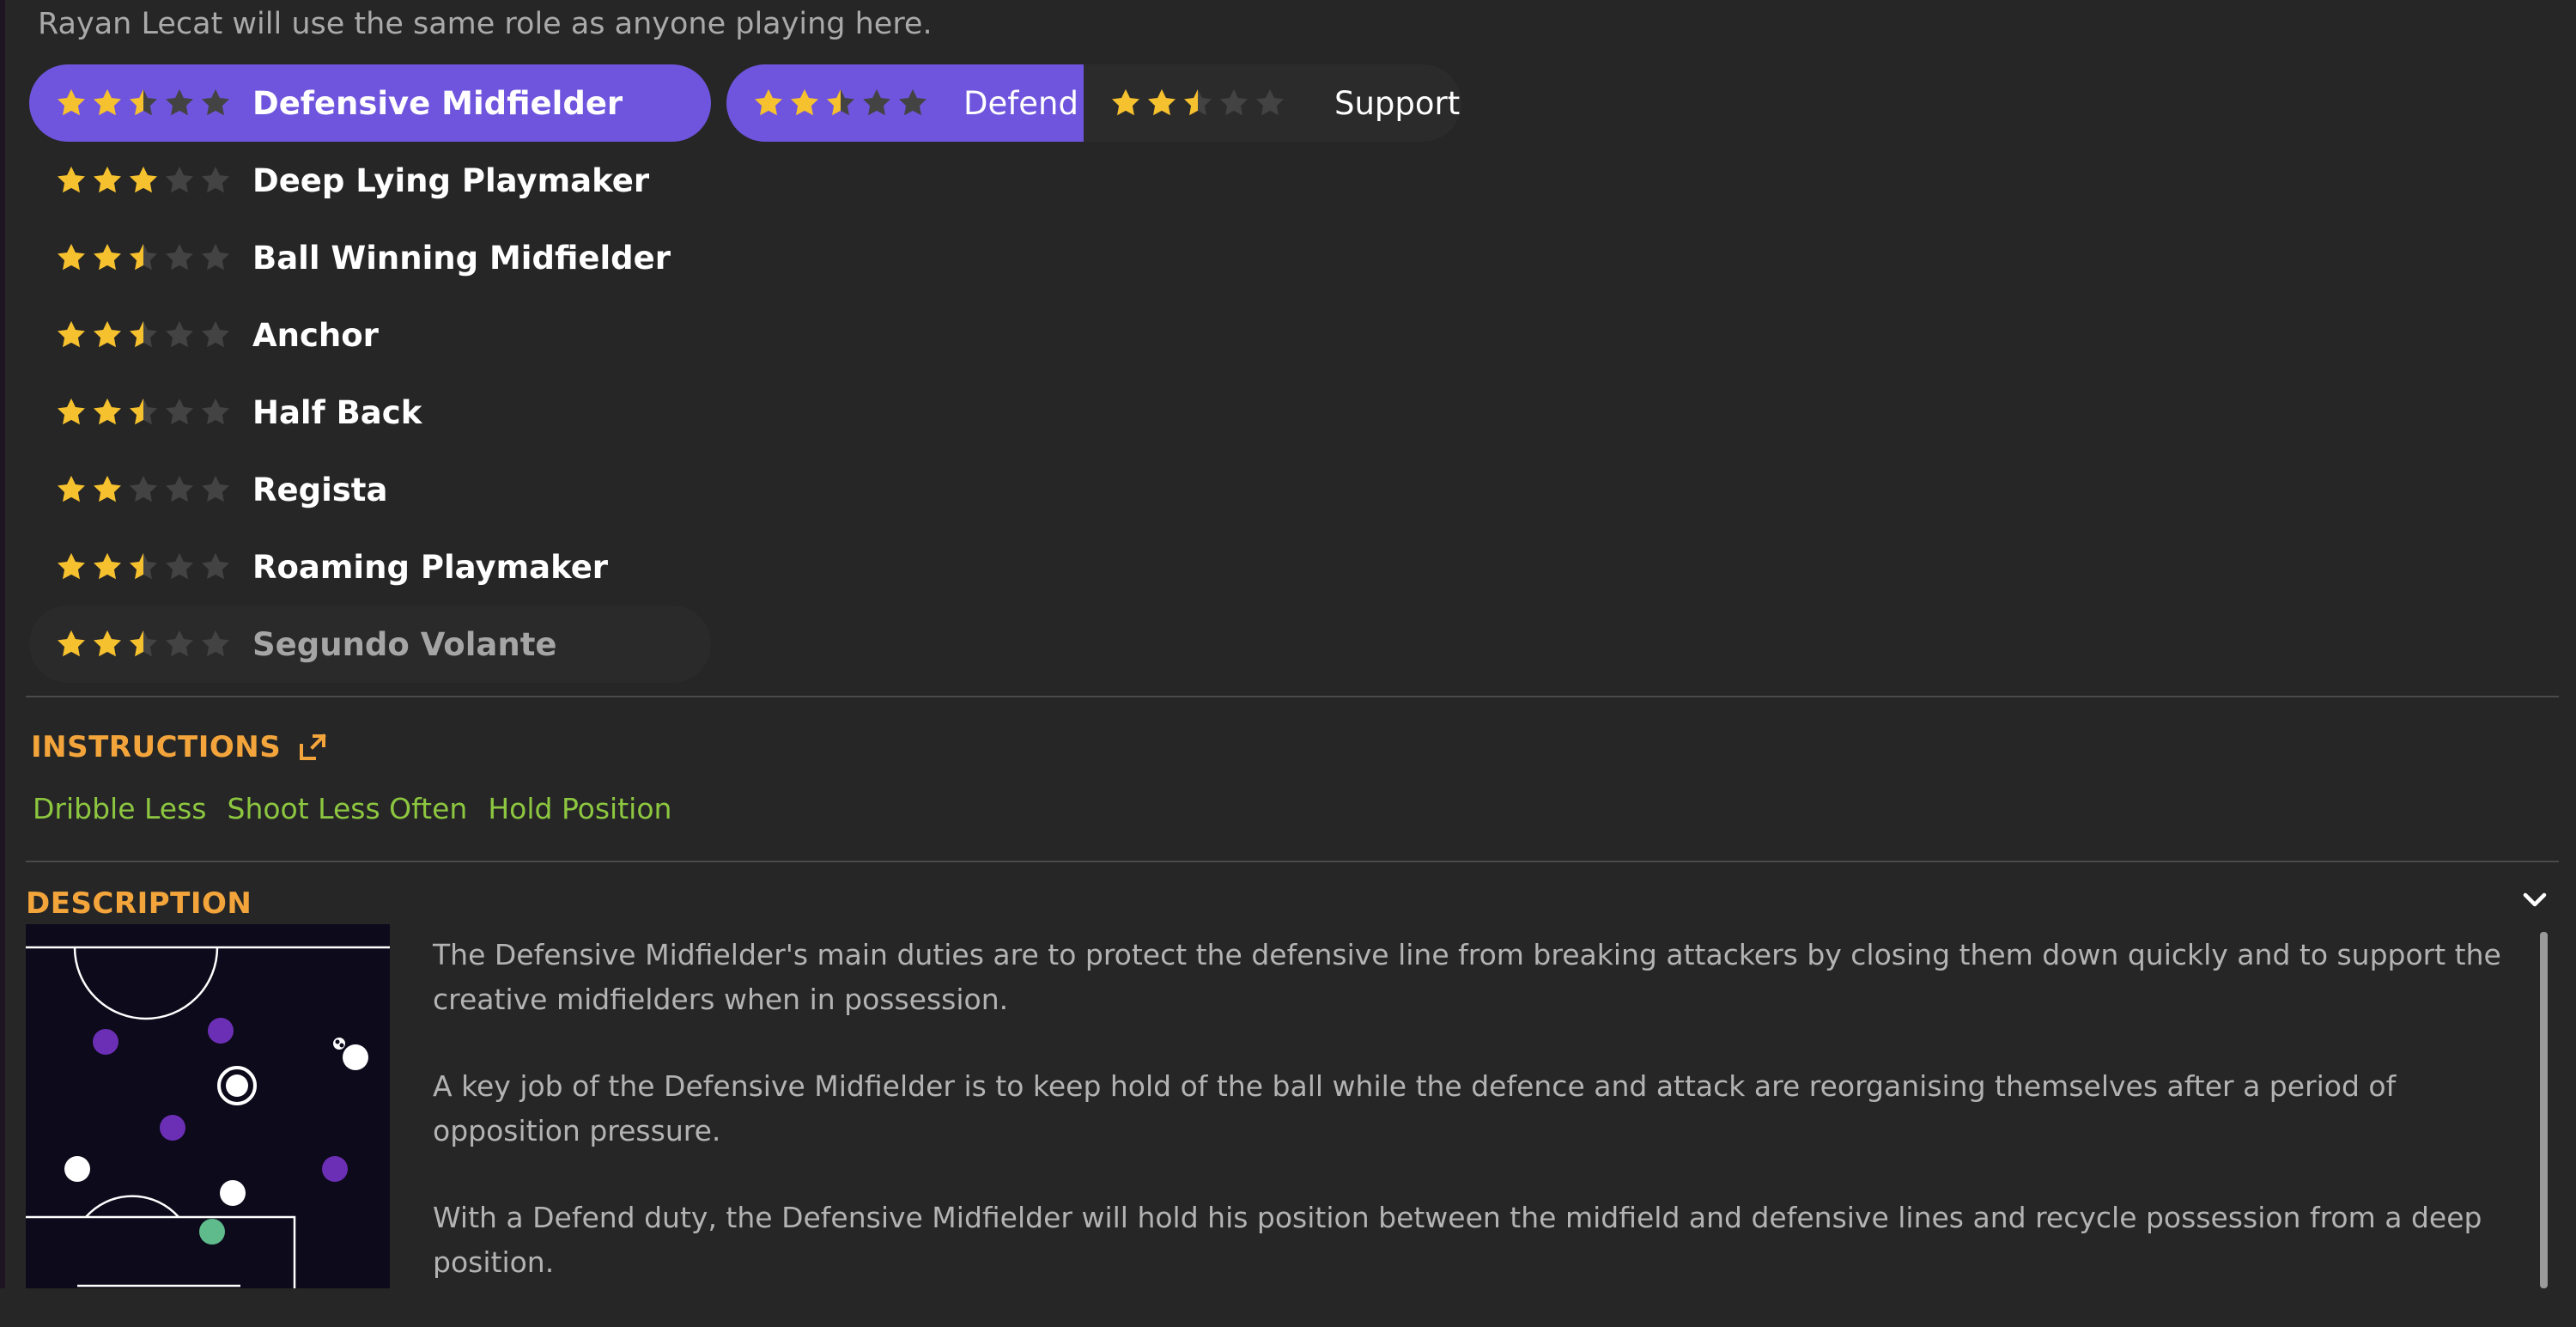 The image size is (2576, 1327). I want to click on role-item-deep-lying-playmaker: Deep Lying Playmaker, so click(370, 181).